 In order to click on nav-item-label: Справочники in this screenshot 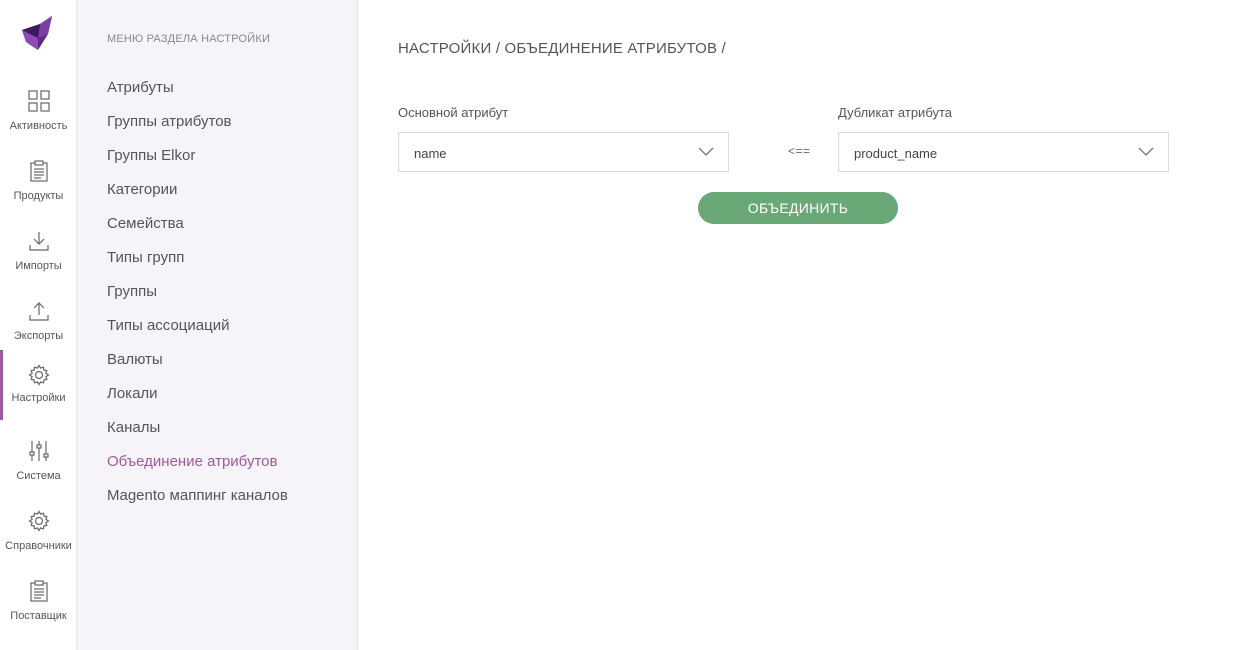, I will do `click(38, 546)`.